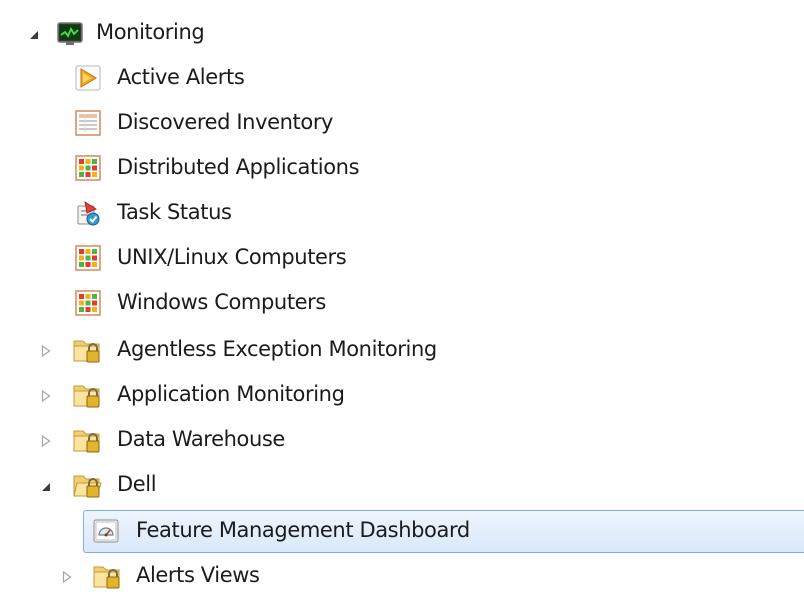  What do you see at coordinates (137, 484) in the screenshot?
I see `tree-node-label: Dell` at bounding box center [137, 484].